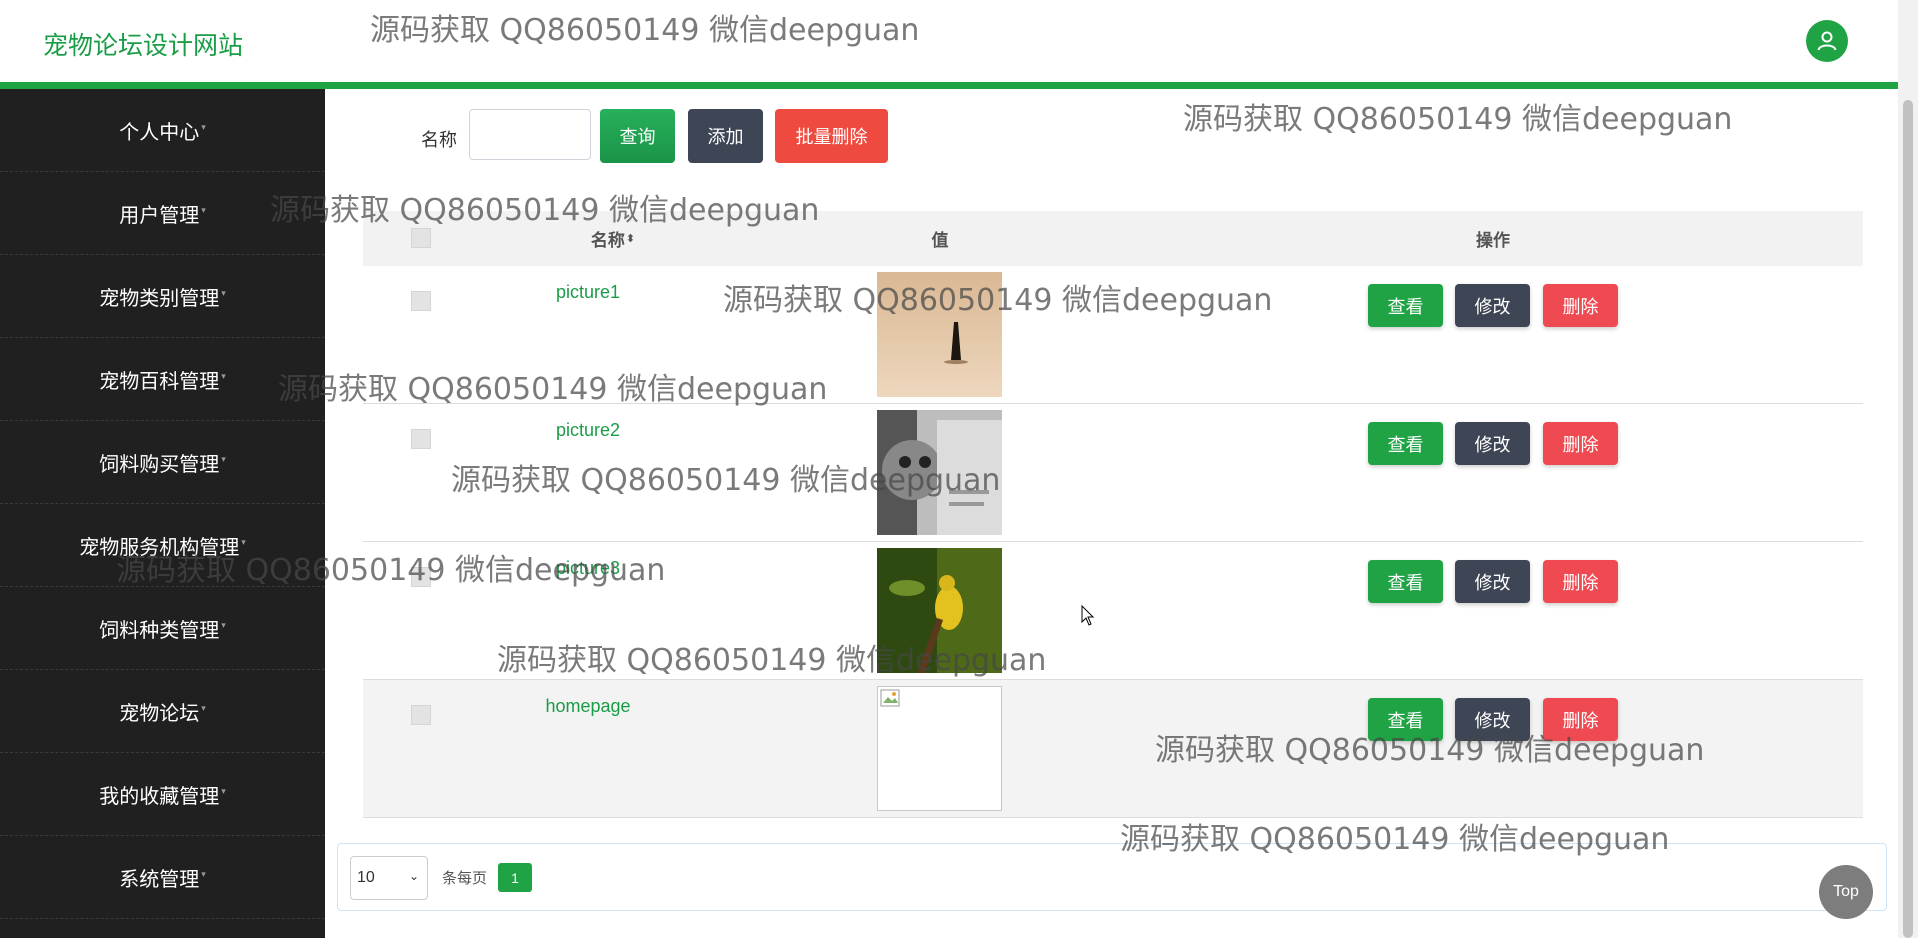  What do you see at coordinates (366, 877) in the screenshot?
I see `page-size-value: 10` at bounding box center [366, 877].